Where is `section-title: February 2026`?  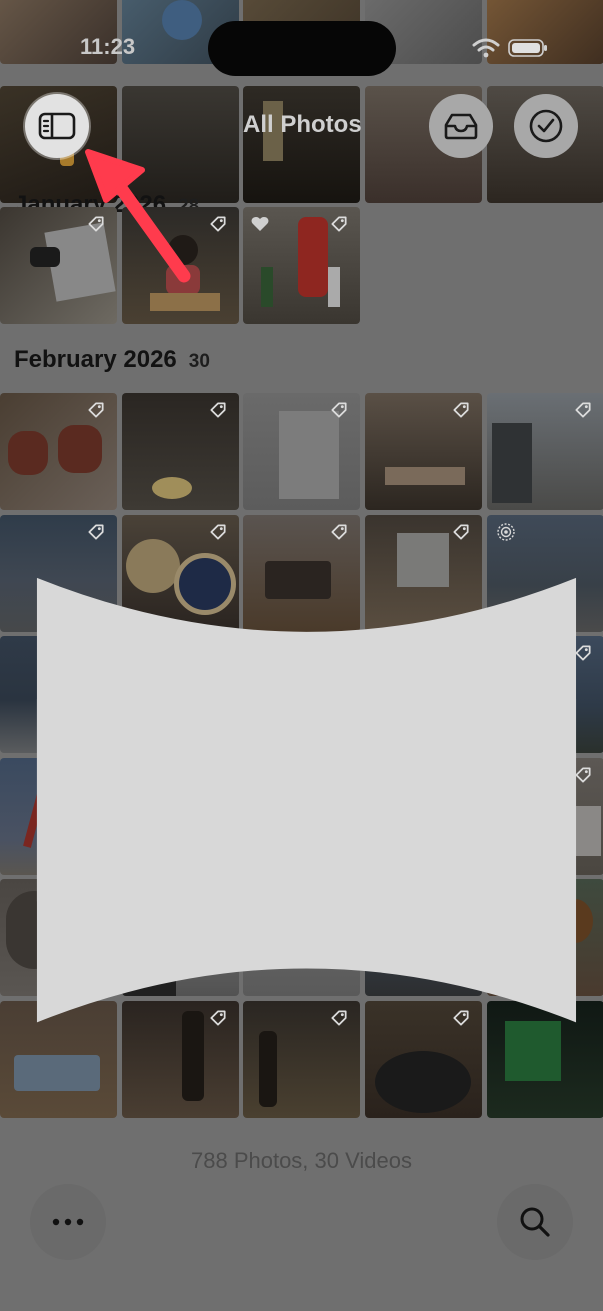
section-title: February 2026 is located at coordinates (95, 359).